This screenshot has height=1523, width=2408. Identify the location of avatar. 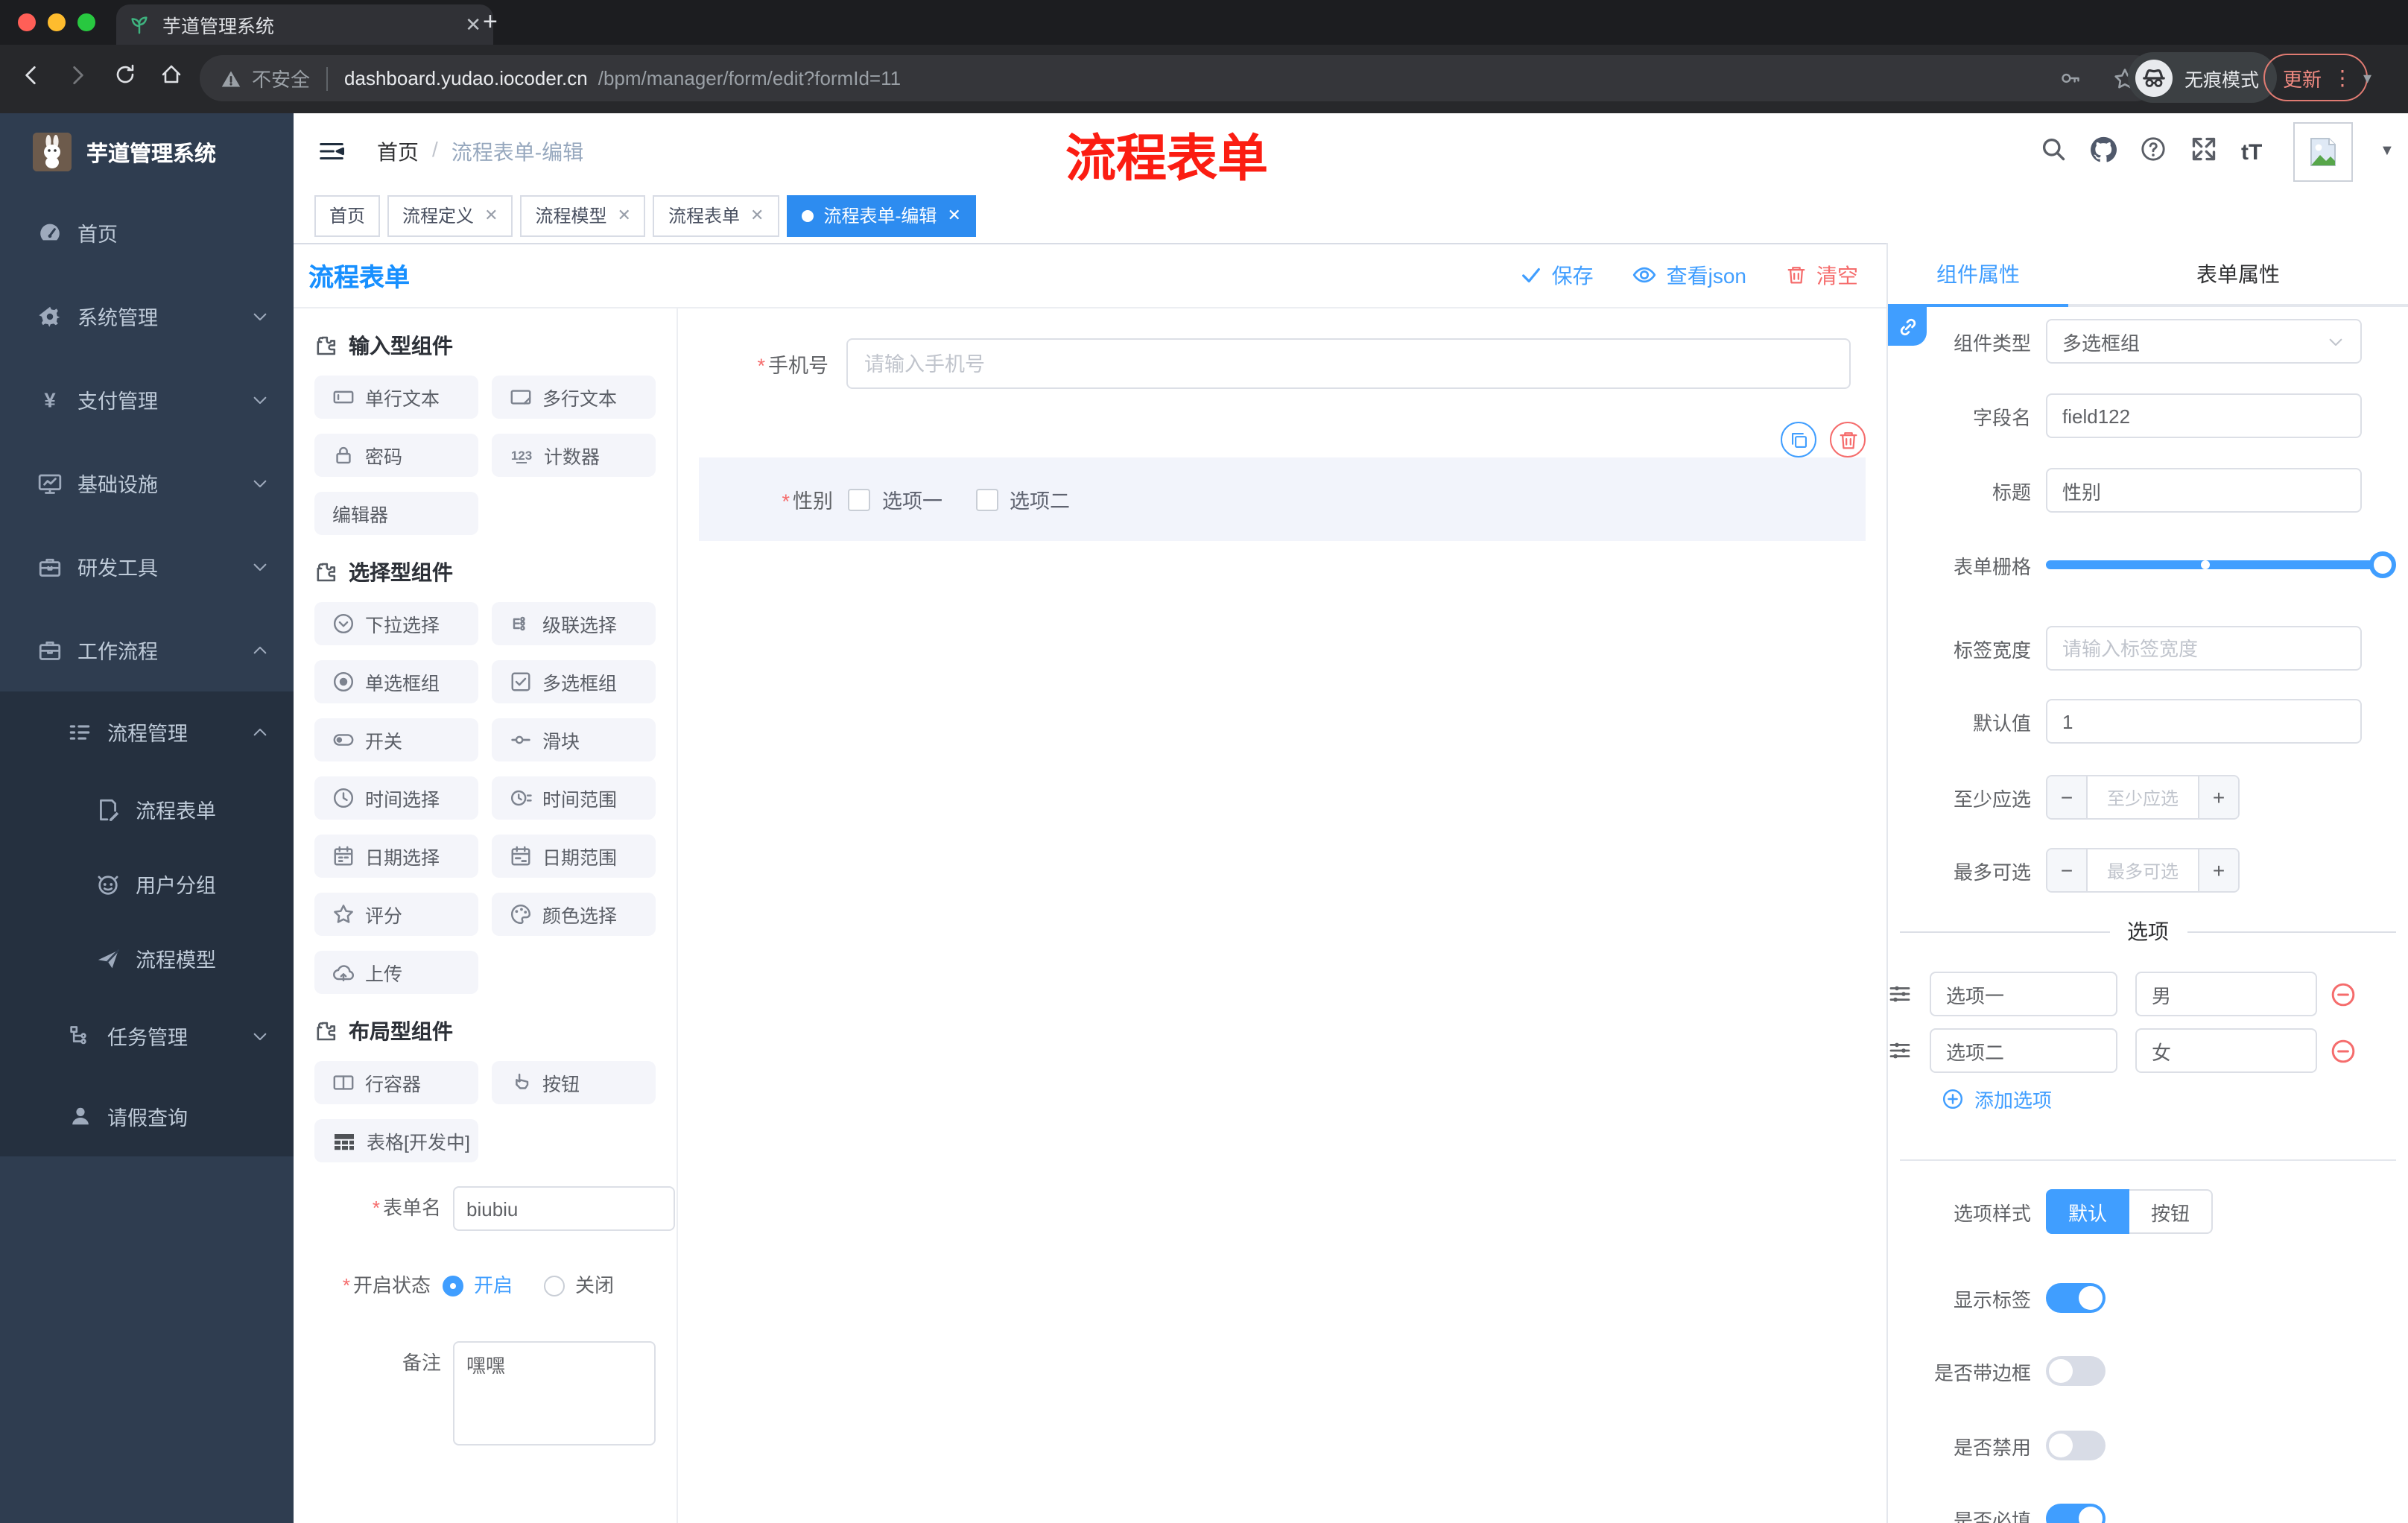
(2323, 152).